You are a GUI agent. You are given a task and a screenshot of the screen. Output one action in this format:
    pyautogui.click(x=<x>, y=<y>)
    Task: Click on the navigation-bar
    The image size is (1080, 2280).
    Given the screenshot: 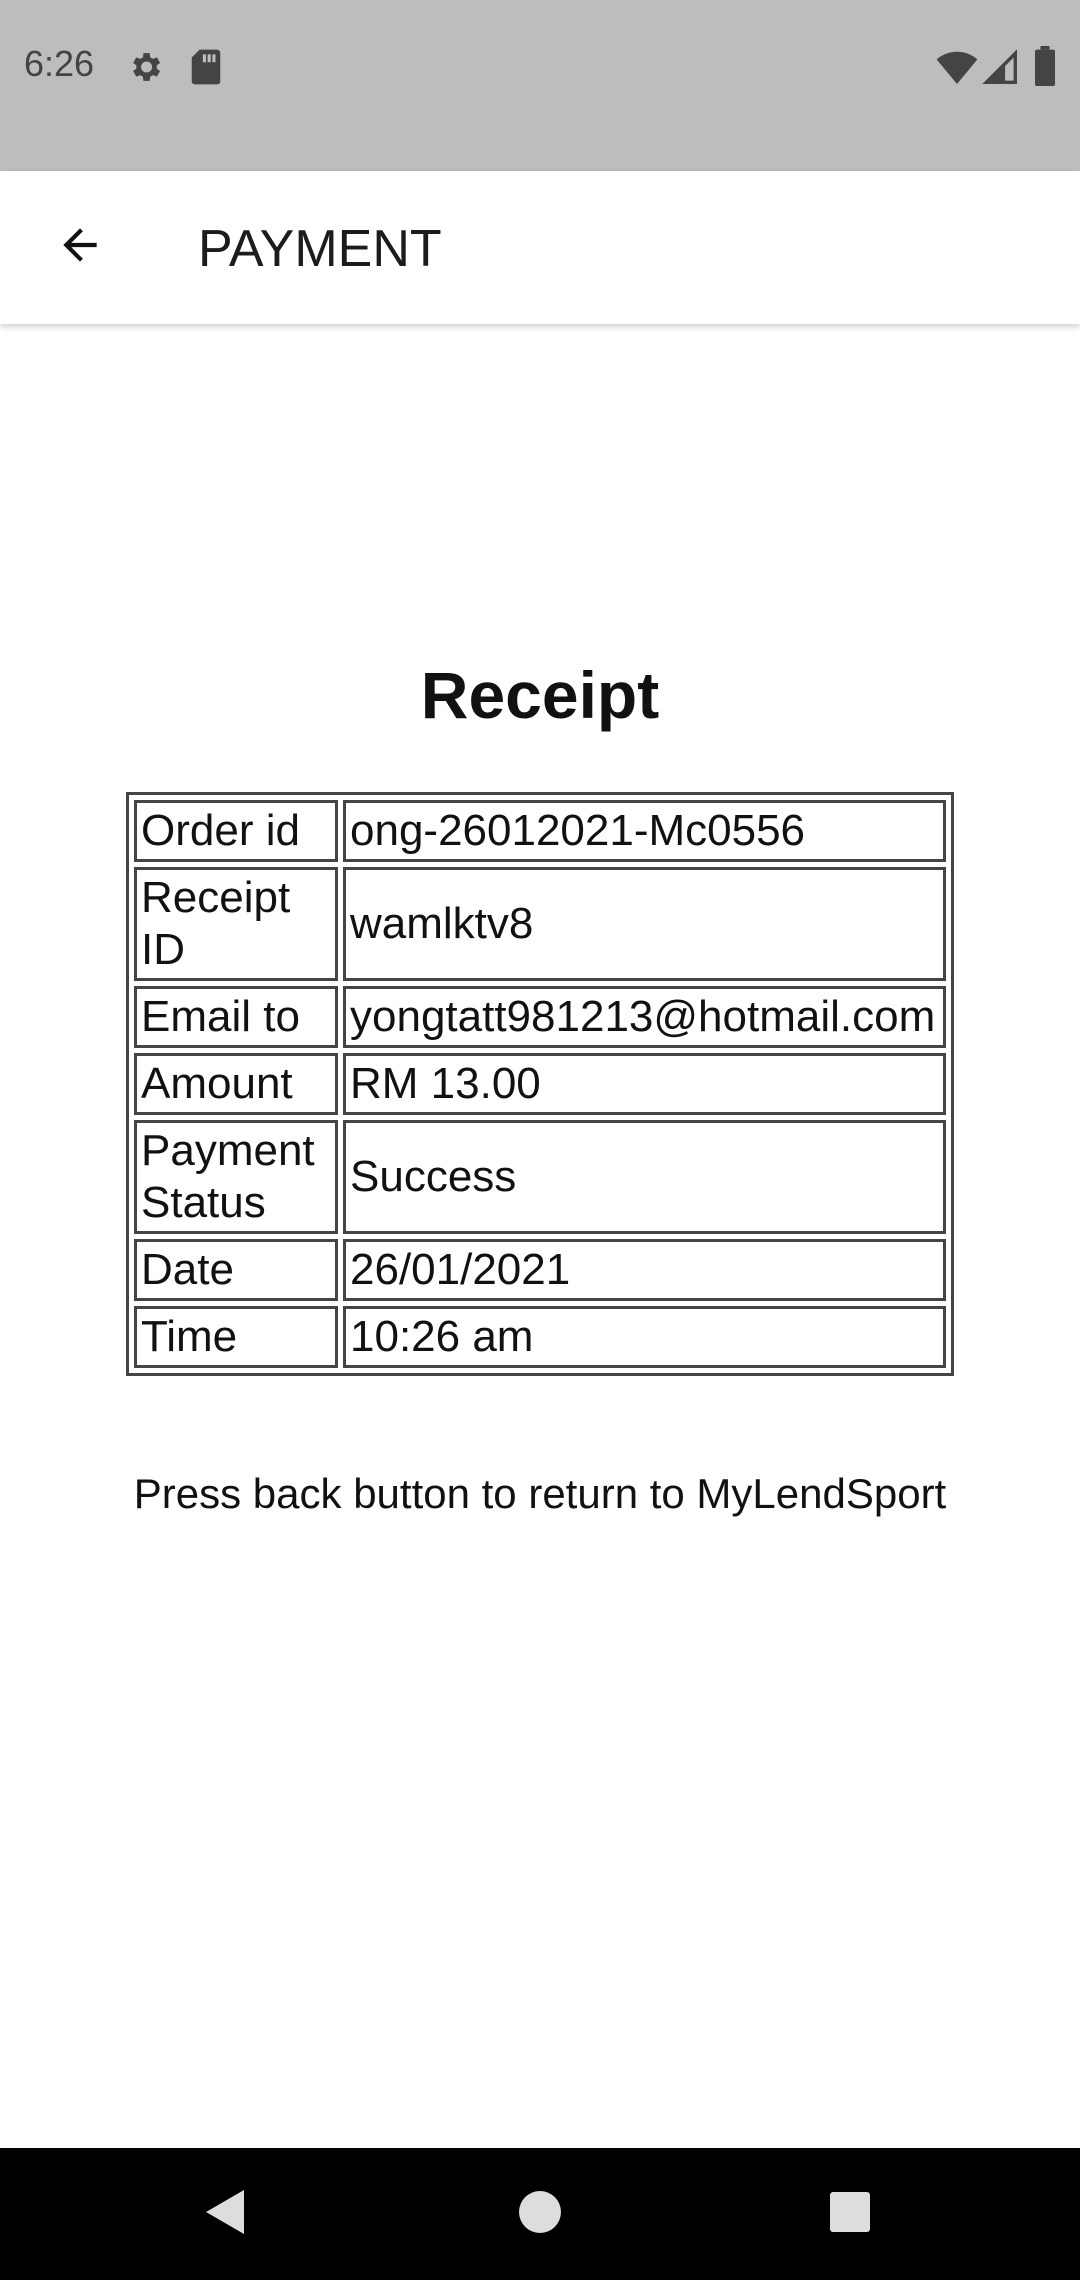 What is the action you would take?
    pyautogui.click(x=540, y=2214)
    